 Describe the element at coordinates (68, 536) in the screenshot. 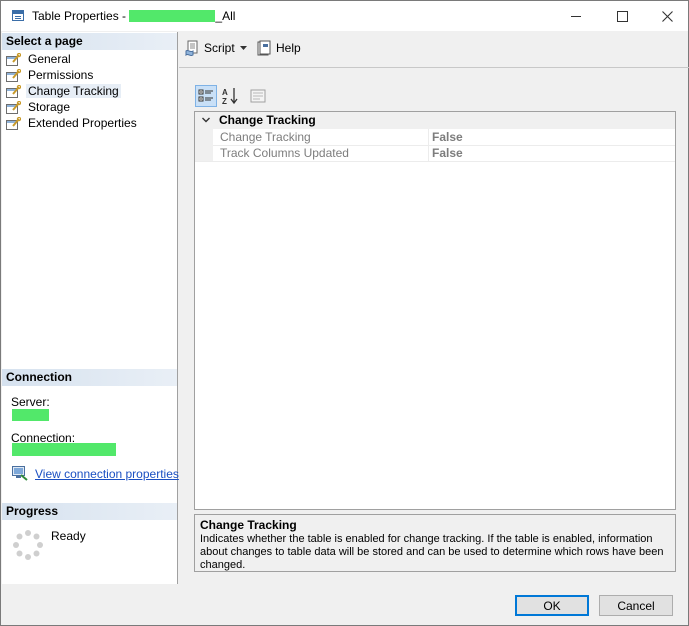

I see `progress-status: Ready` at that location.